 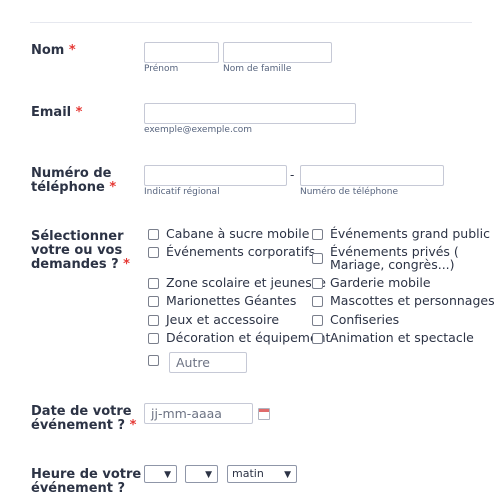 What do you see at coordinates (317, 258) in the screenshot?
I see `checkbox-prives` at bounding box center [317, 258].